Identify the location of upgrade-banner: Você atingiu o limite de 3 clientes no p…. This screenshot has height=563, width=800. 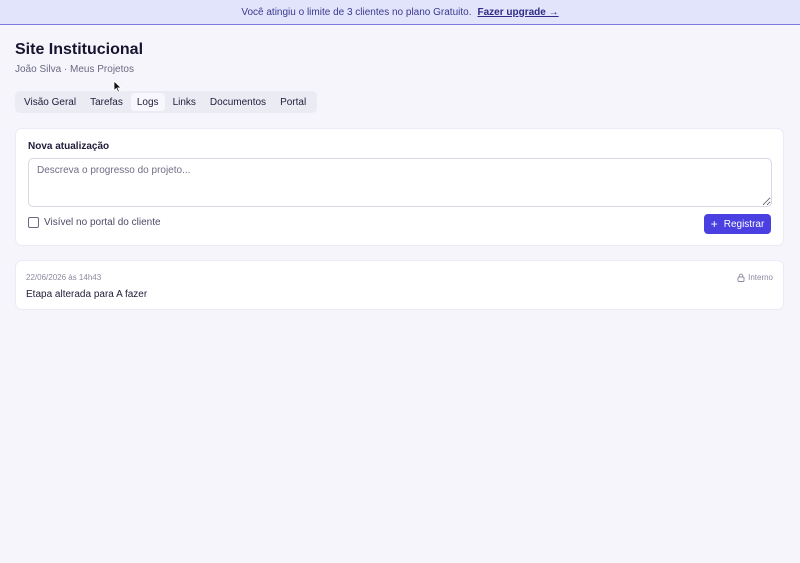
(400, 12).